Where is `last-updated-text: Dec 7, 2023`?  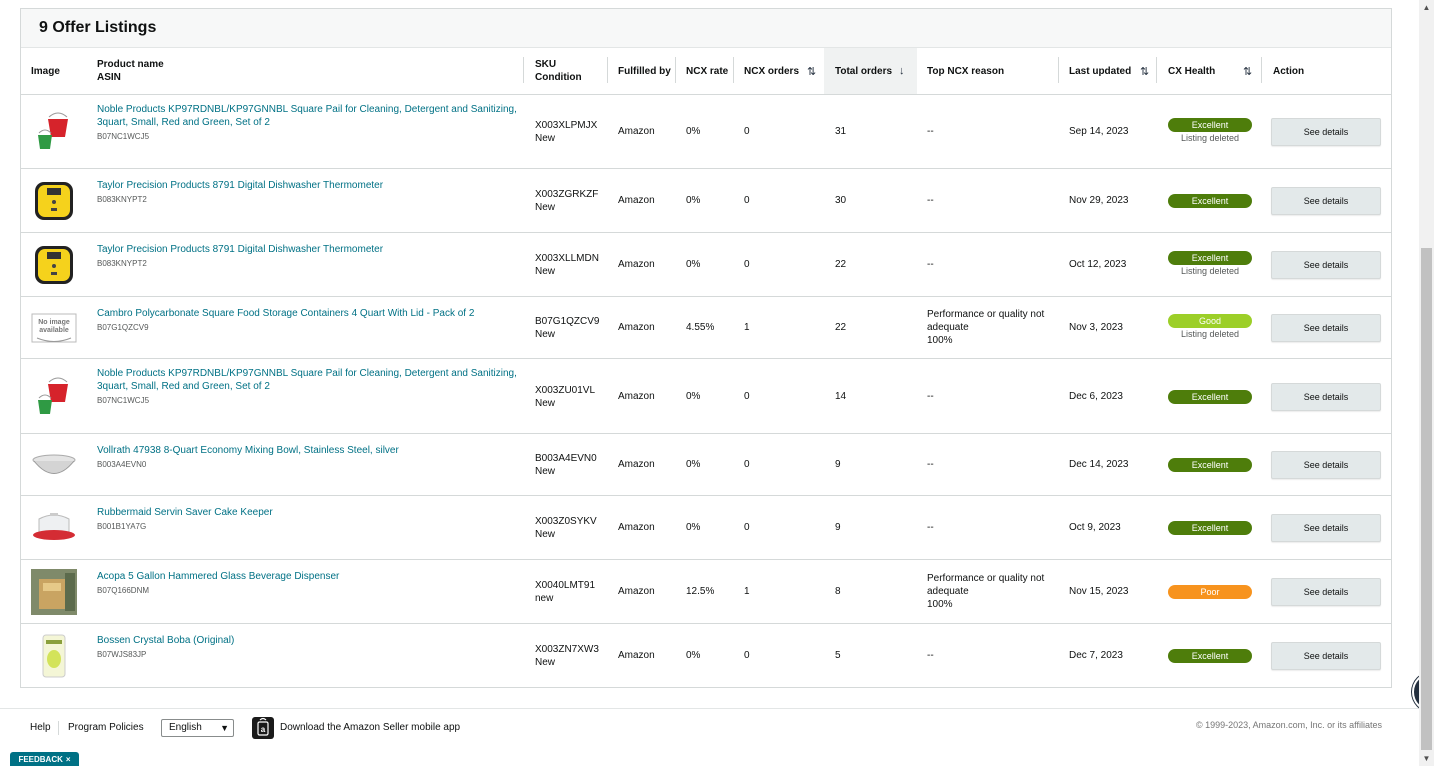
last-updated-text: Dec 7, 2023 is located at coordinates (1096, 655).